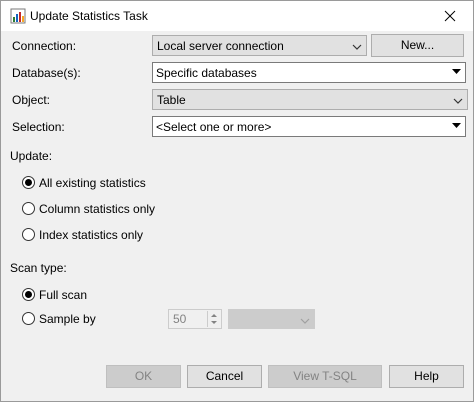 The width and height of the screenshot is (474, 402). I want to click on window-title: Update Statistics Task, so click(89, 16).